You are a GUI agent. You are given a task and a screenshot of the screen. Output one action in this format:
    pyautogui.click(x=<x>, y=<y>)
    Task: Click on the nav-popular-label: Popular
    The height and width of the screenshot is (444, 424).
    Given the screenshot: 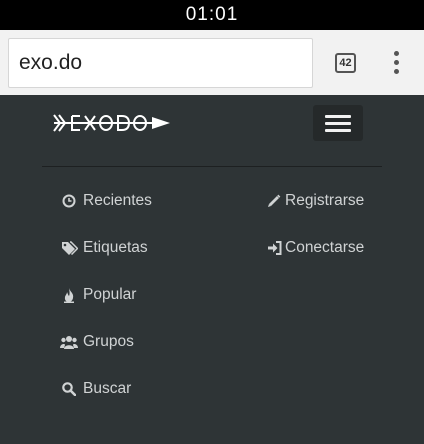 What is the action you would take?
    pyautogui.click(x=110, y=294)
    